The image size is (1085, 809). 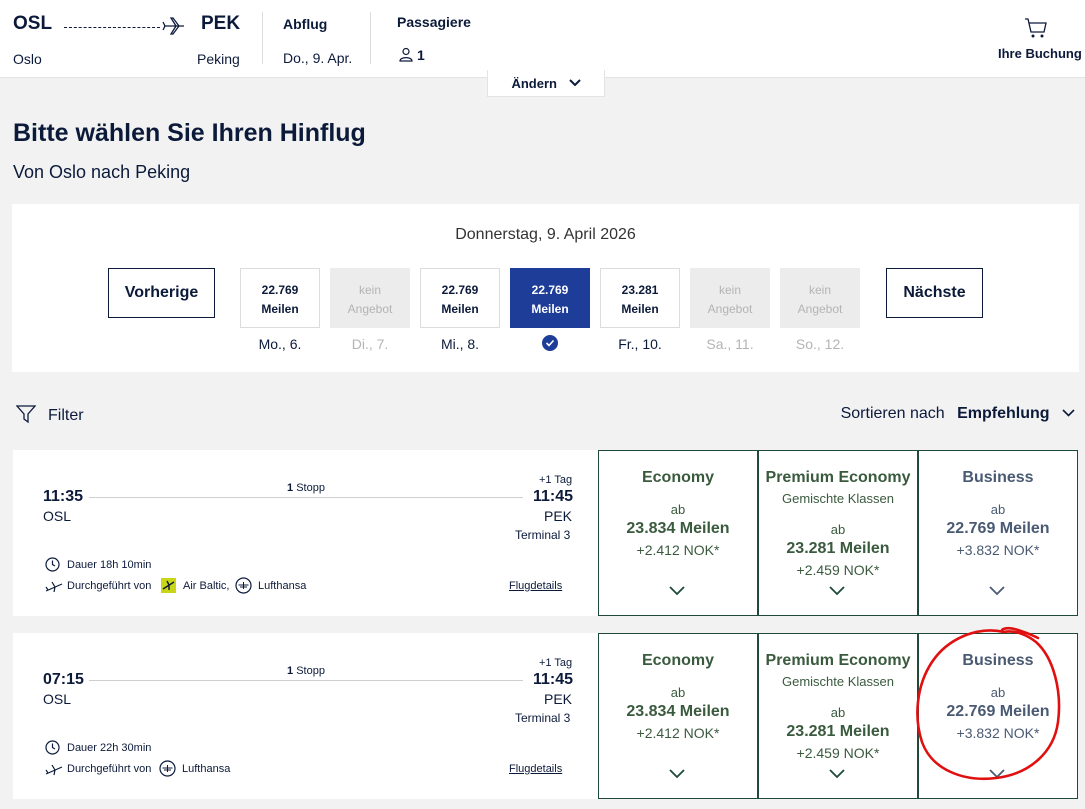 What do you see at coordinates (63, 496) in the screenshot?
I see `departure-time: 11:35` at bounding box center [63, 496].